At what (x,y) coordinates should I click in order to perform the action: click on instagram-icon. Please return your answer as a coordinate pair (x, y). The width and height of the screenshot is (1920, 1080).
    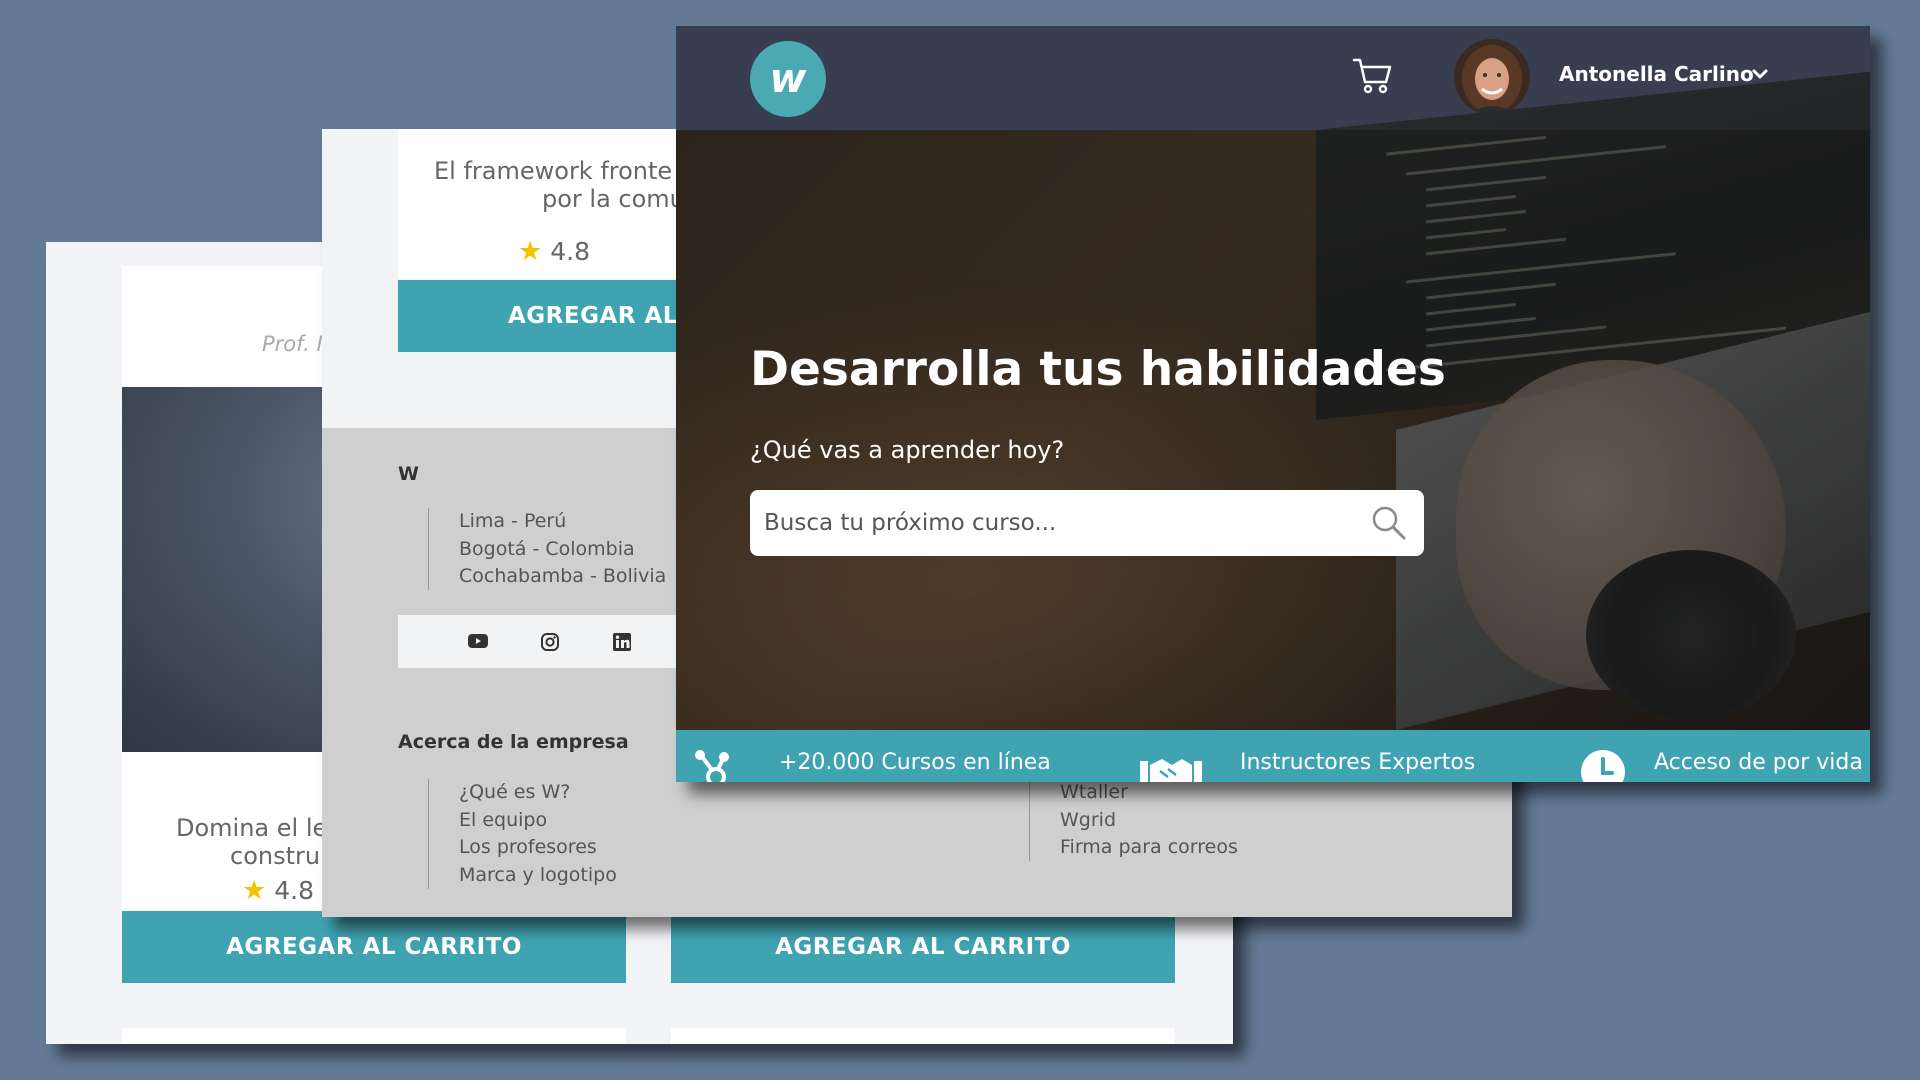
    Looking at the image, I should click on (550, 642).